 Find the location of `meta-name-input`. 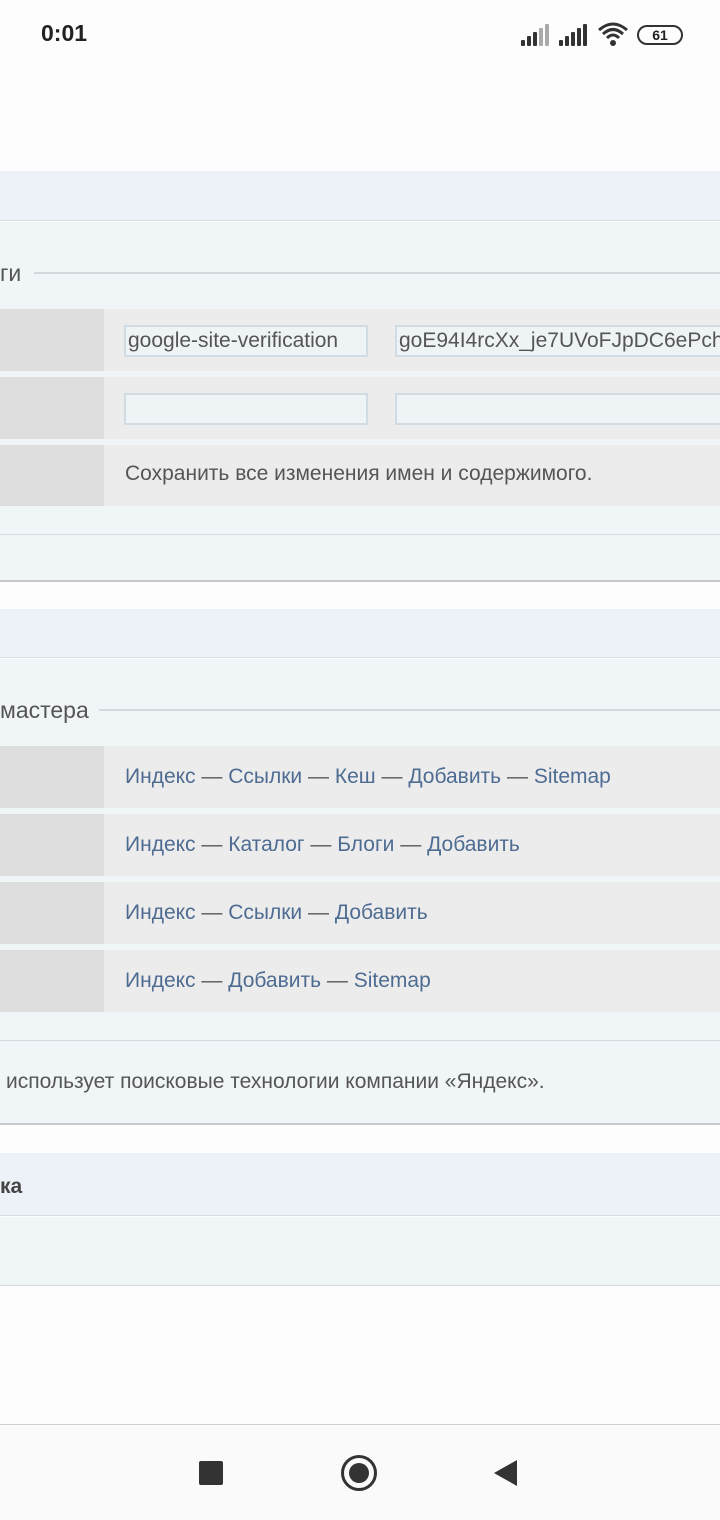

meta-name-input is located at coordinates (246, 409).